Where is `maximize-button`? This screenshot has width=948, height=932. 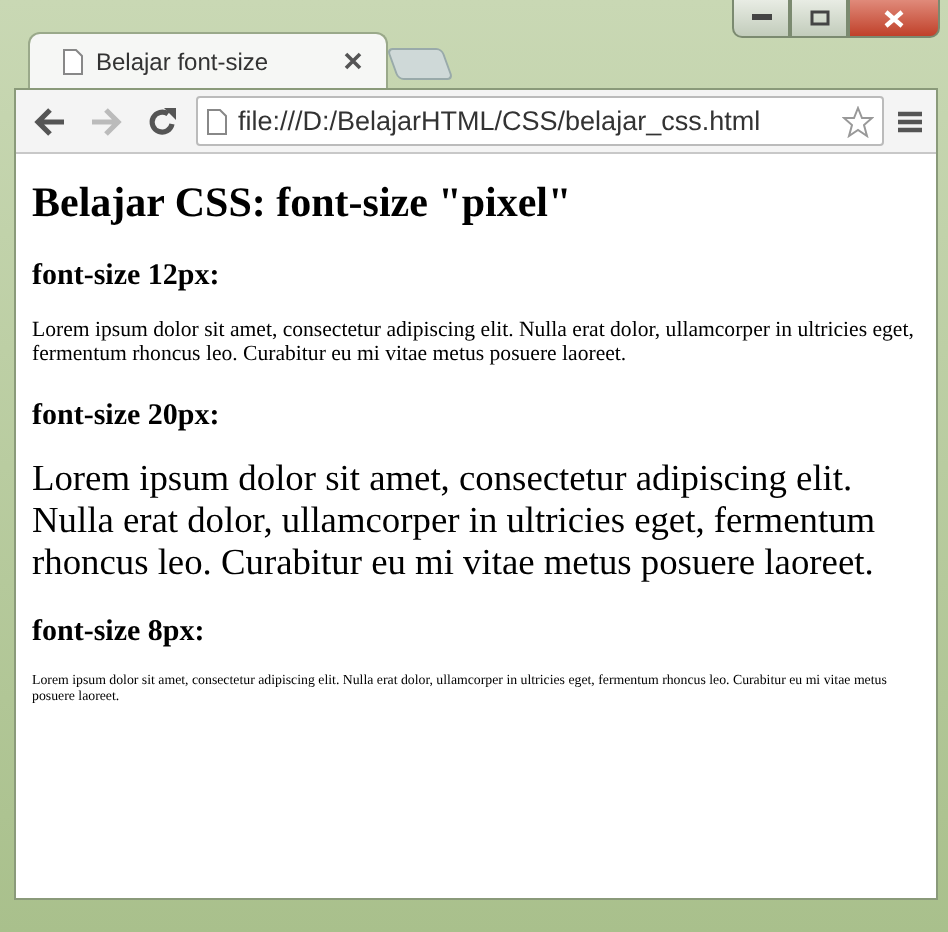 maximize-button is located at coordinates (819, 19).